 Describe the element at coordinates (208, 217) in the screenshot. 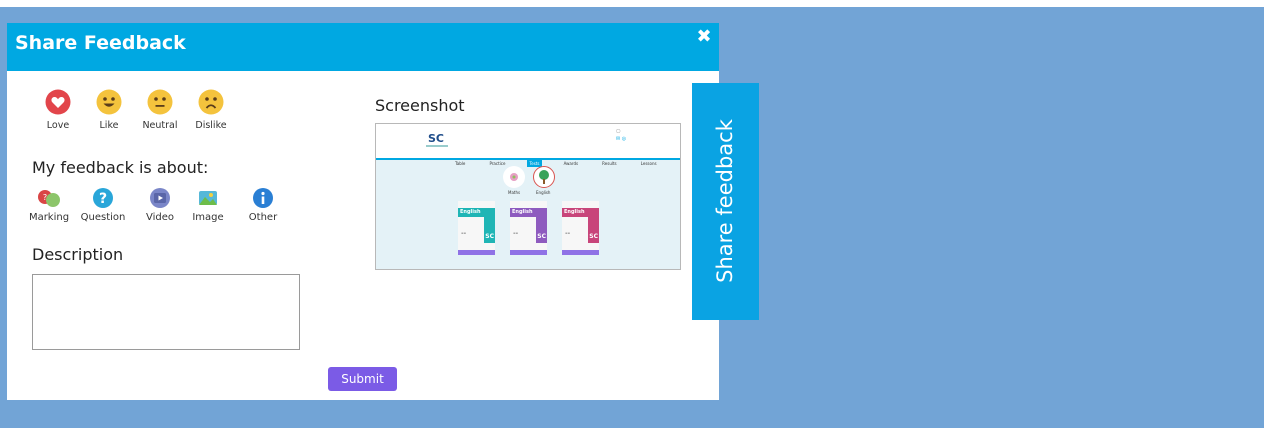

I see `topic-label: Image` at that location.